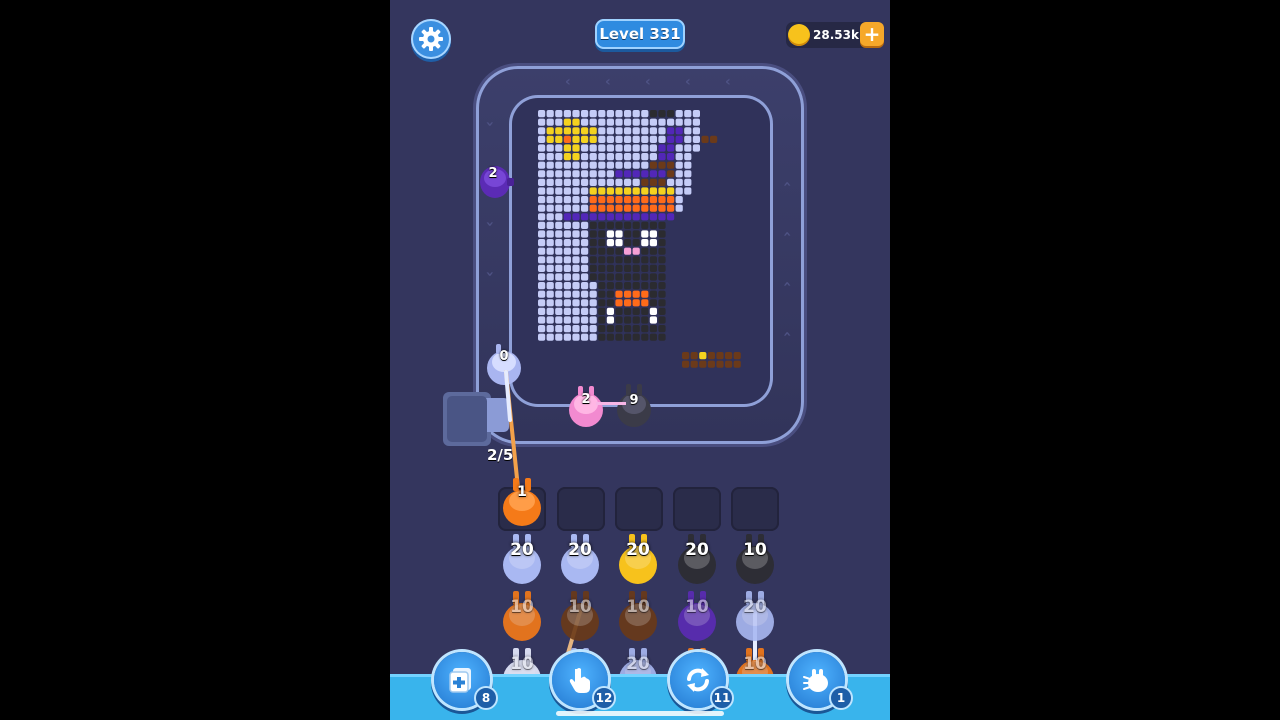  Describe the element at coordinates (698, 680) in the screenshot. I see `shuffle-icon` at that location.